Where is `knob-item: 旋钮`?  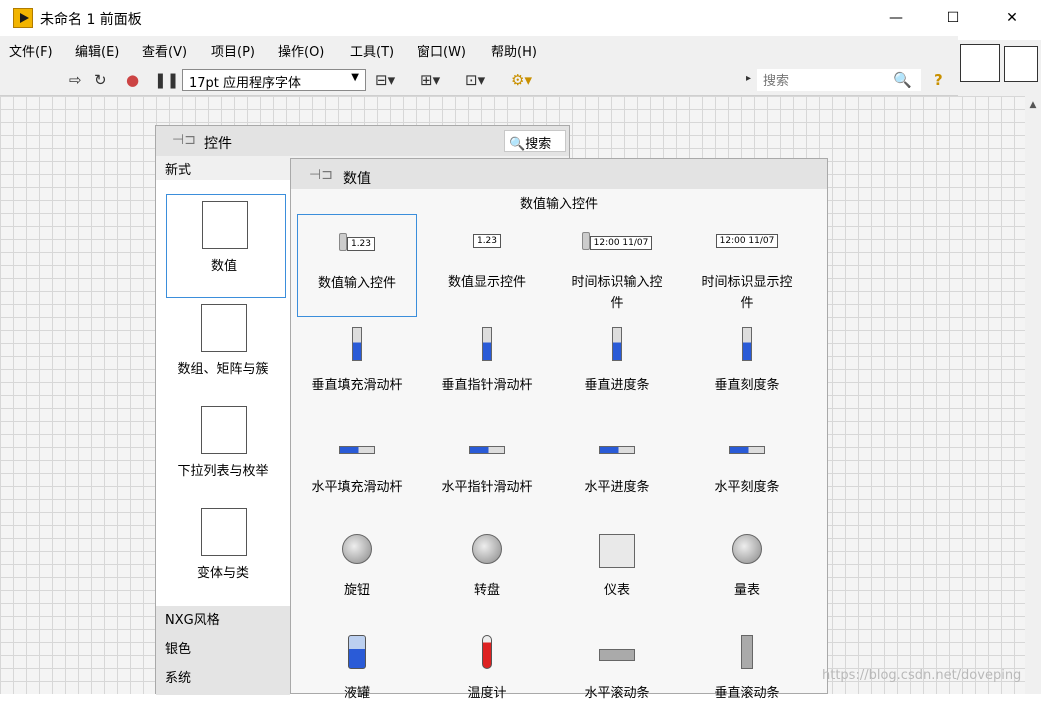
knob-item: 旋钮 is located at coordinates (357, 573).